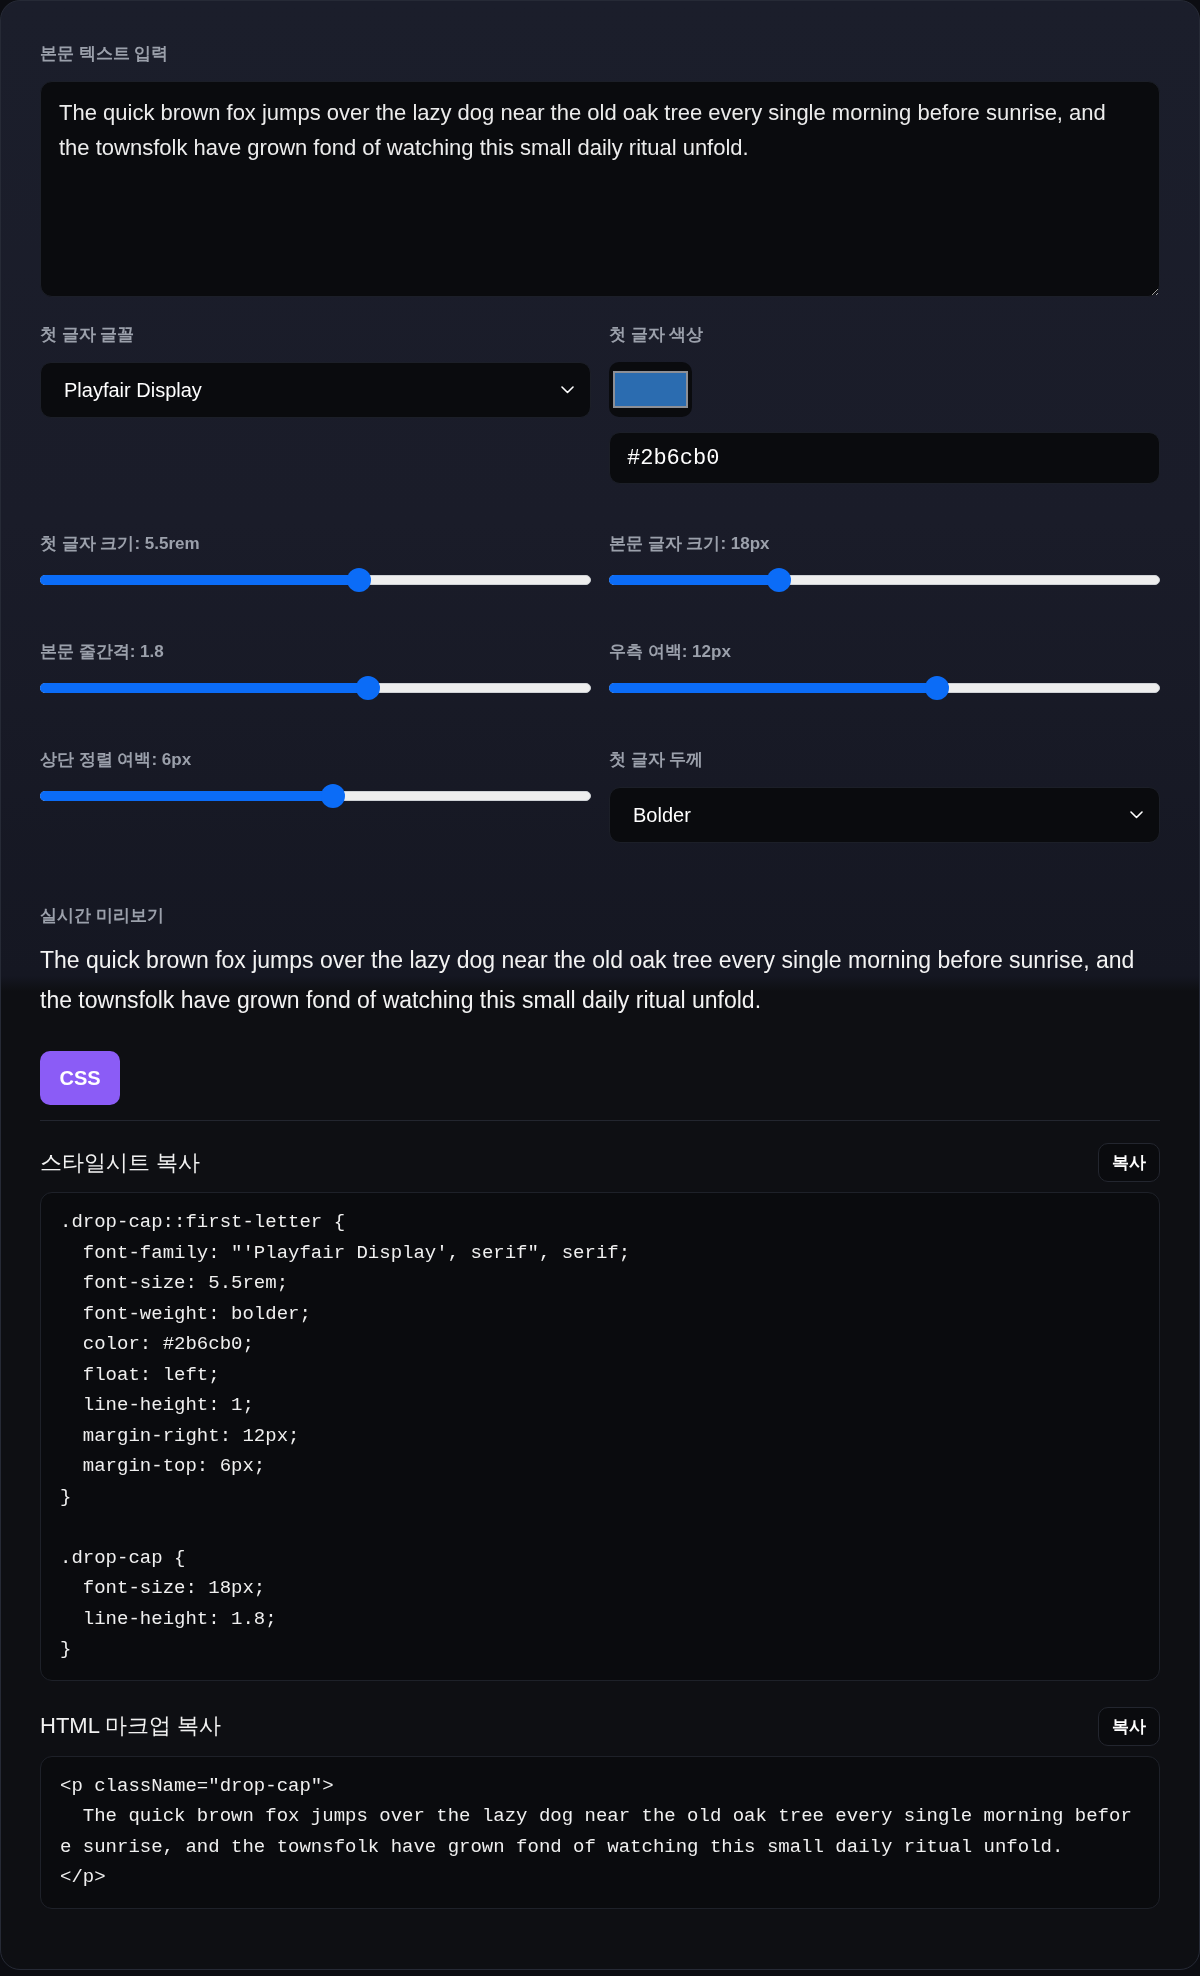 This screenshot has height=1976, width=1200. I want to click on hex-input: #2b6cb0, so click(884, 458).